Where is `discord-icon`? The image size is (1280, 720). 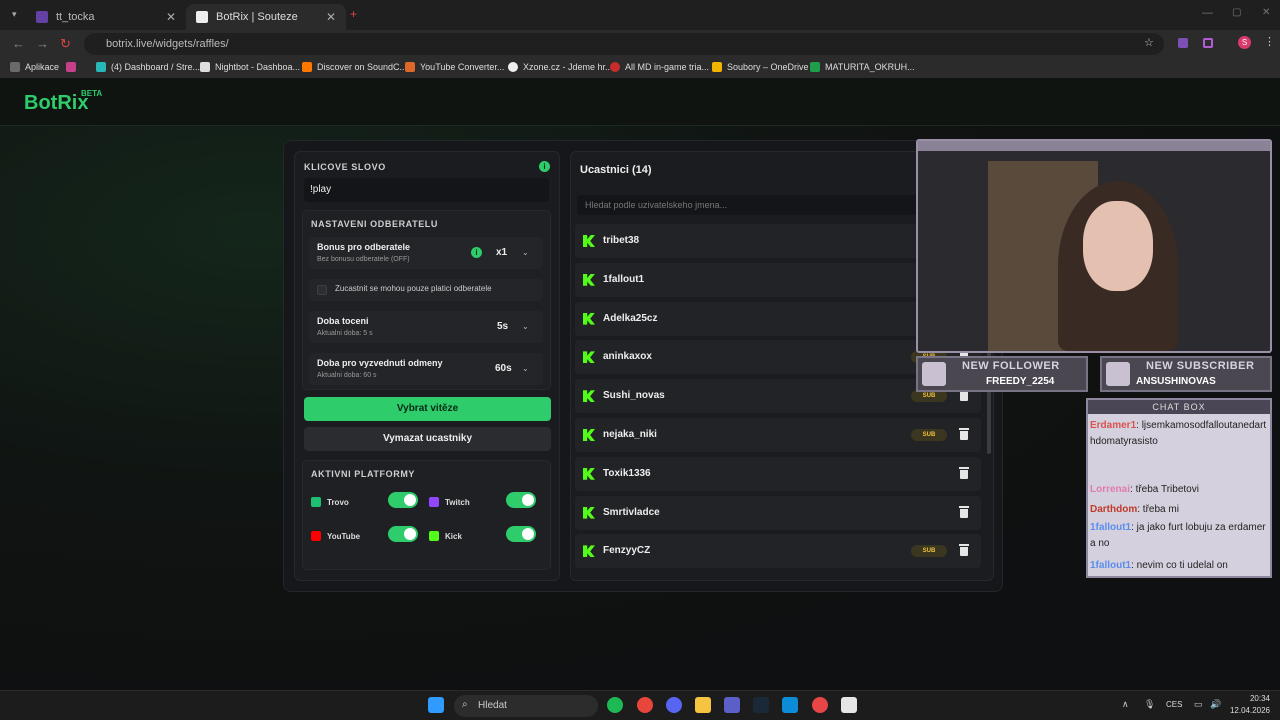 discord-icon is located at coordinates (674, 705).